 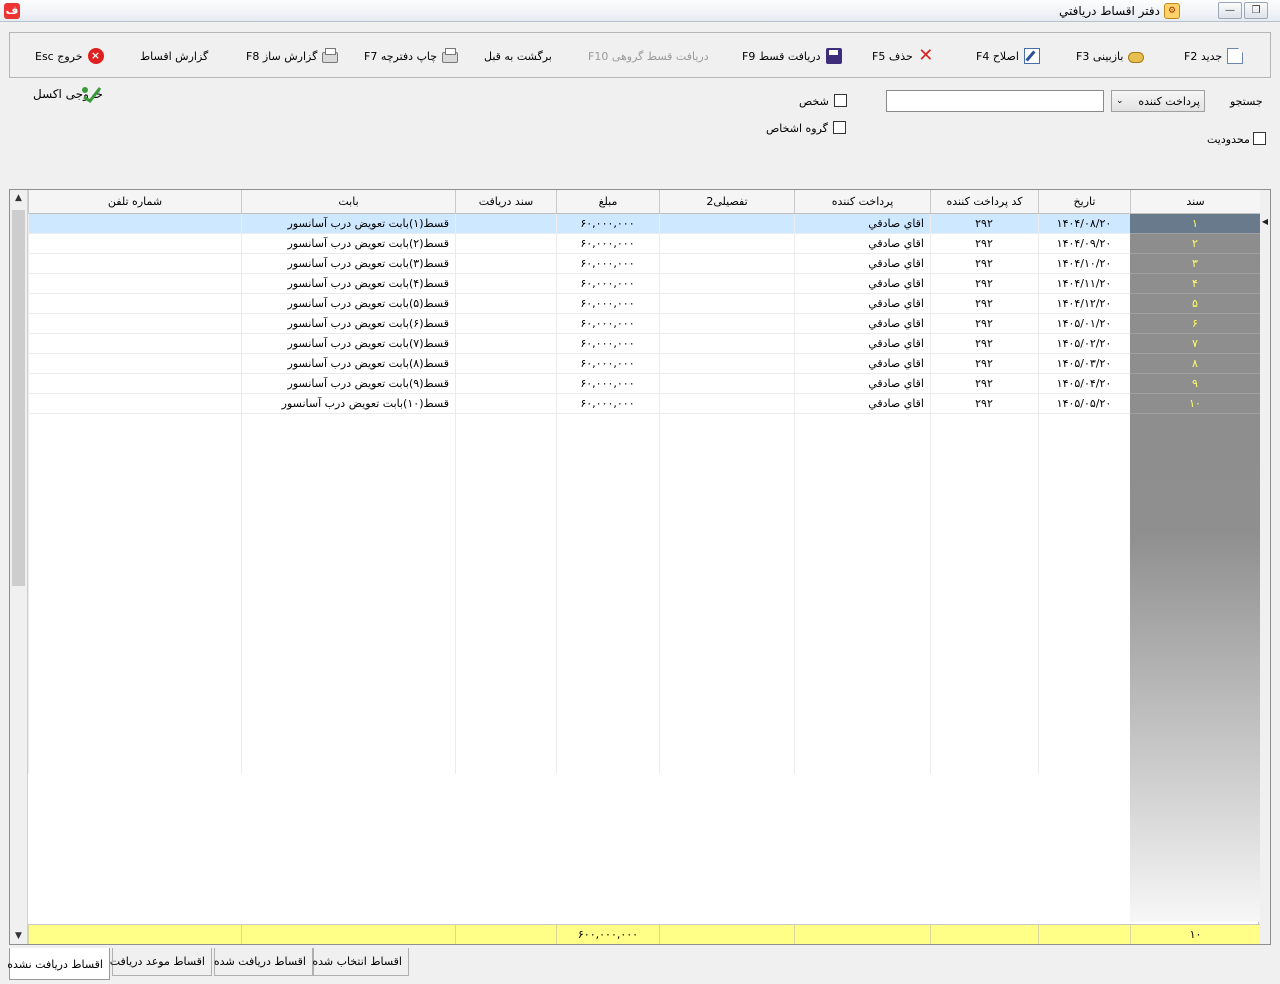 What do you see at coordinates (505, 202) in the screenshot?
I see `column-header-doc: سند دریافت` at bounding box center [505, 202].